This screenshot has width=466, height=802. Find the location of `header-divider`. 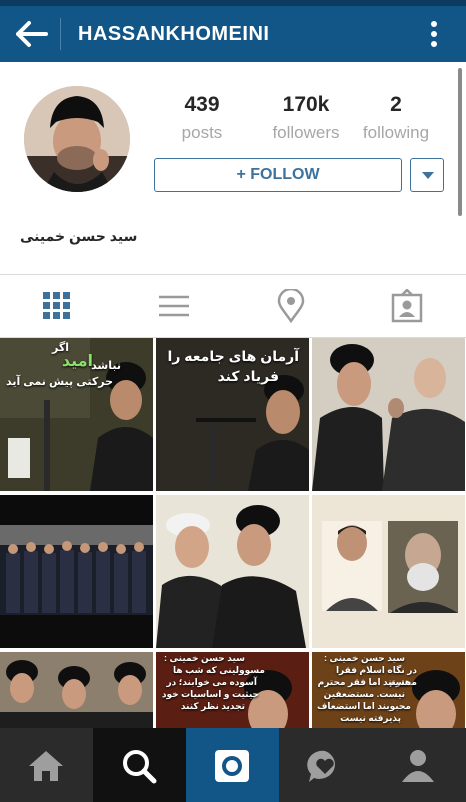

header-divider is located at coordinates (60, 34).